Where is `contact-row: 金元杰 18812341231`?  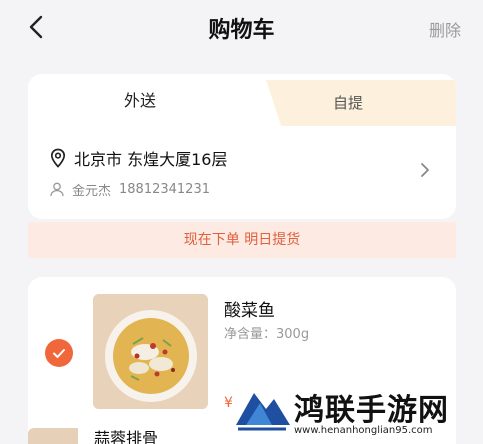 contact-row: 金元杰 18812341231 is located at coordinates (130, 189).